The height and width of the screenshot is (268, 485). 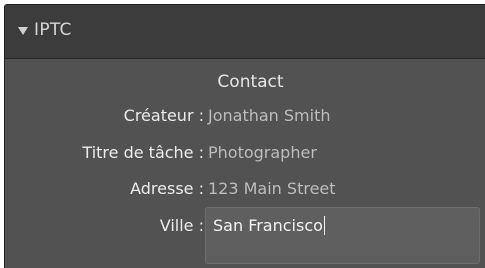 I want to click on field-row-createur: Créateur : Jonathan Smith, so click(x=245, y=118).